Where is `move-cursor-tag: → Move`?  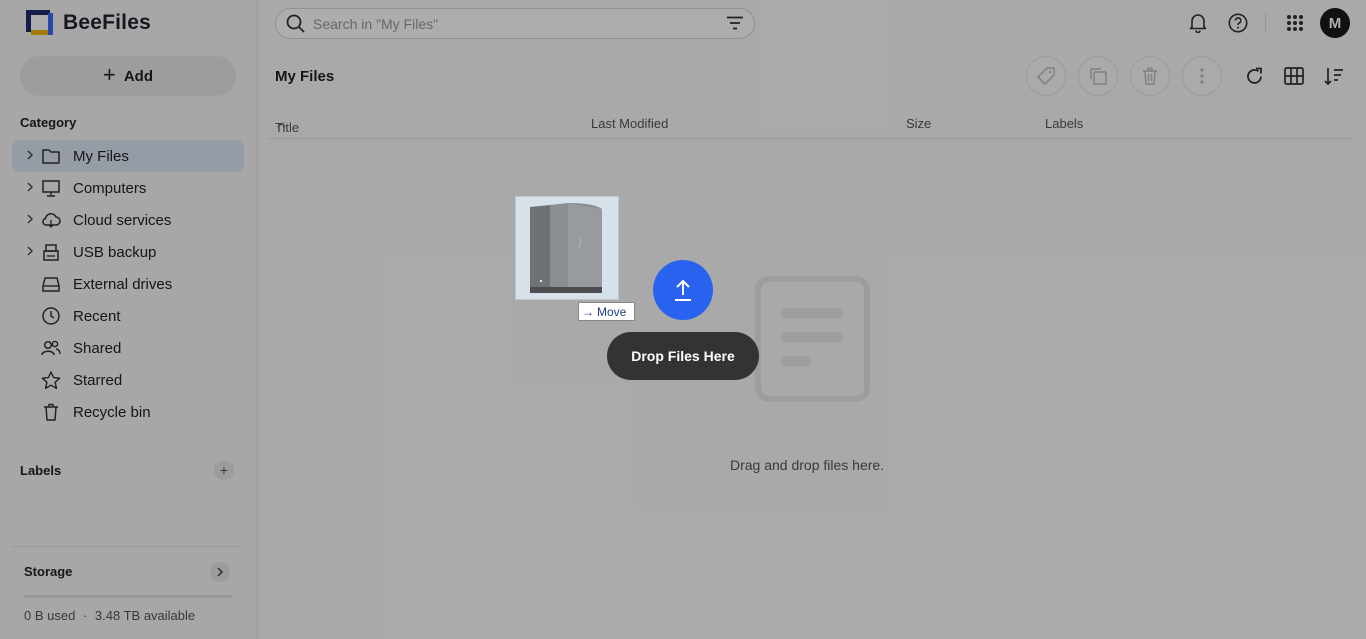
move-cursor-tag: → Move is located at coordinates (606, 311).